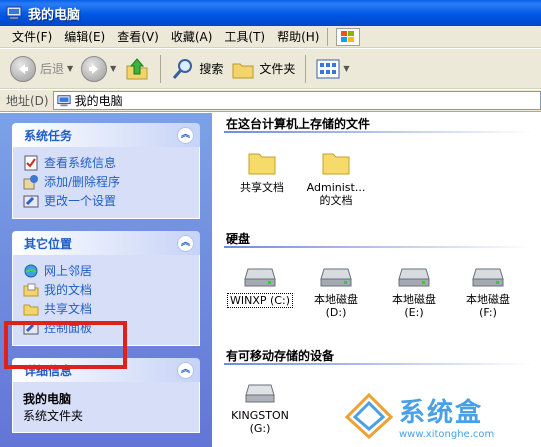 This screenshot has width=541, height=447. What do you see at coordinates (106, 135) in the screenshot?
I see `system-tasks-header: 系统任务 ︽` at bounding box center [106, 135].